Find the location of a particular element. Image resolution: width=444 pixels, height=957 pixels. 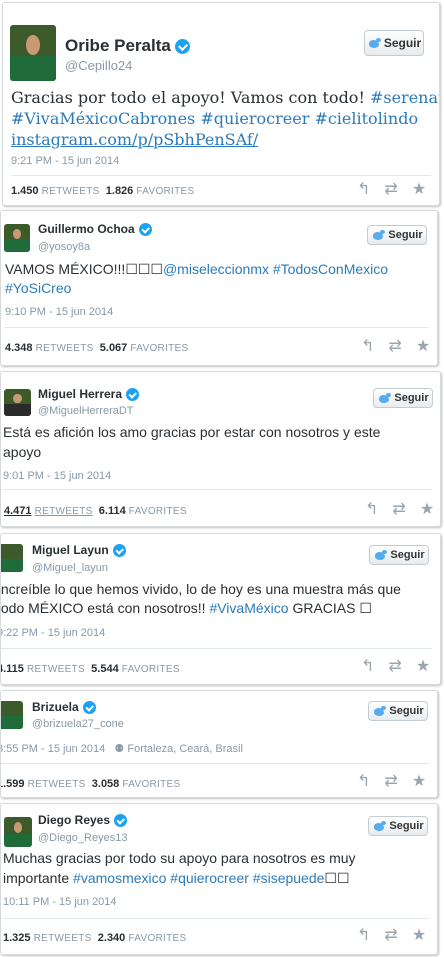

instagram-link: instagram.com/p/pSbhPenSAf/ is located at coordinates (134, 139).